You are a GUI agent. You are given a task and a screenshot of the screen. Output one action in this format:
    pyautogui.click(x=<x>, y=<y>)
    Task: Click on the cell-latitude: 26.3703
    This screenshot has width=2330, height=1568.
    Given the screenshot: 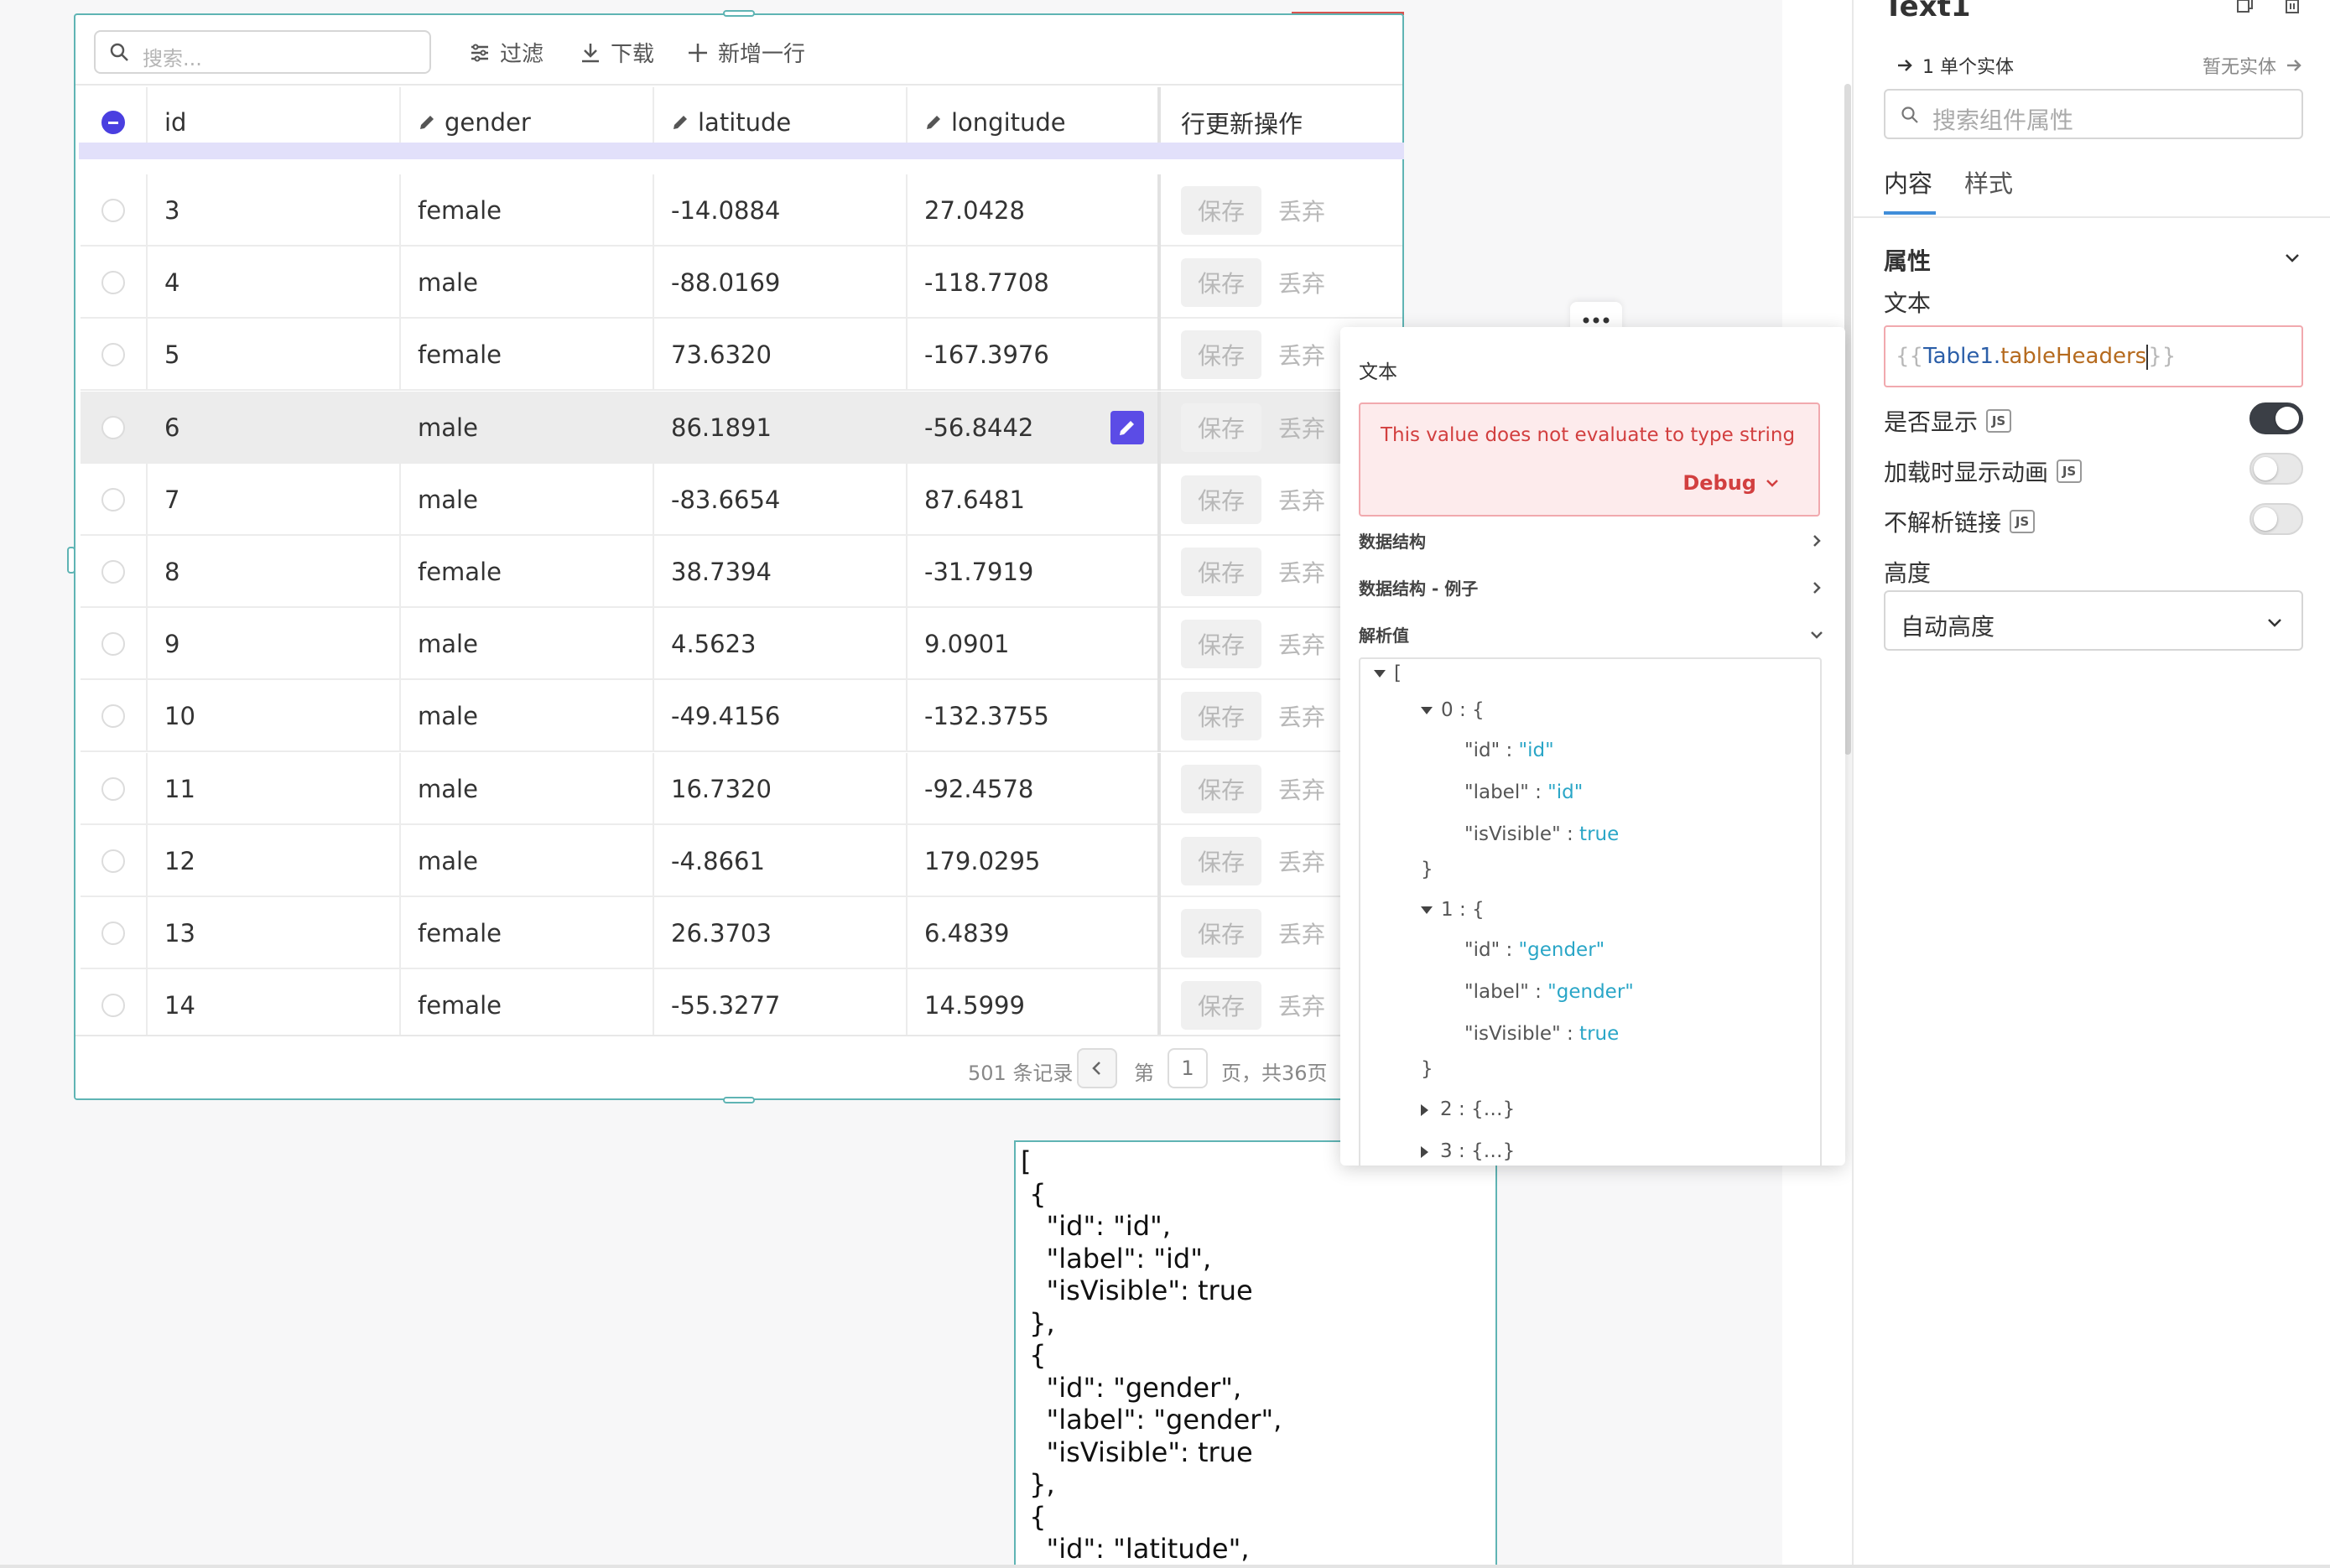 What is the action you would take?
    pyautogui.click(x=781, y=933)
    